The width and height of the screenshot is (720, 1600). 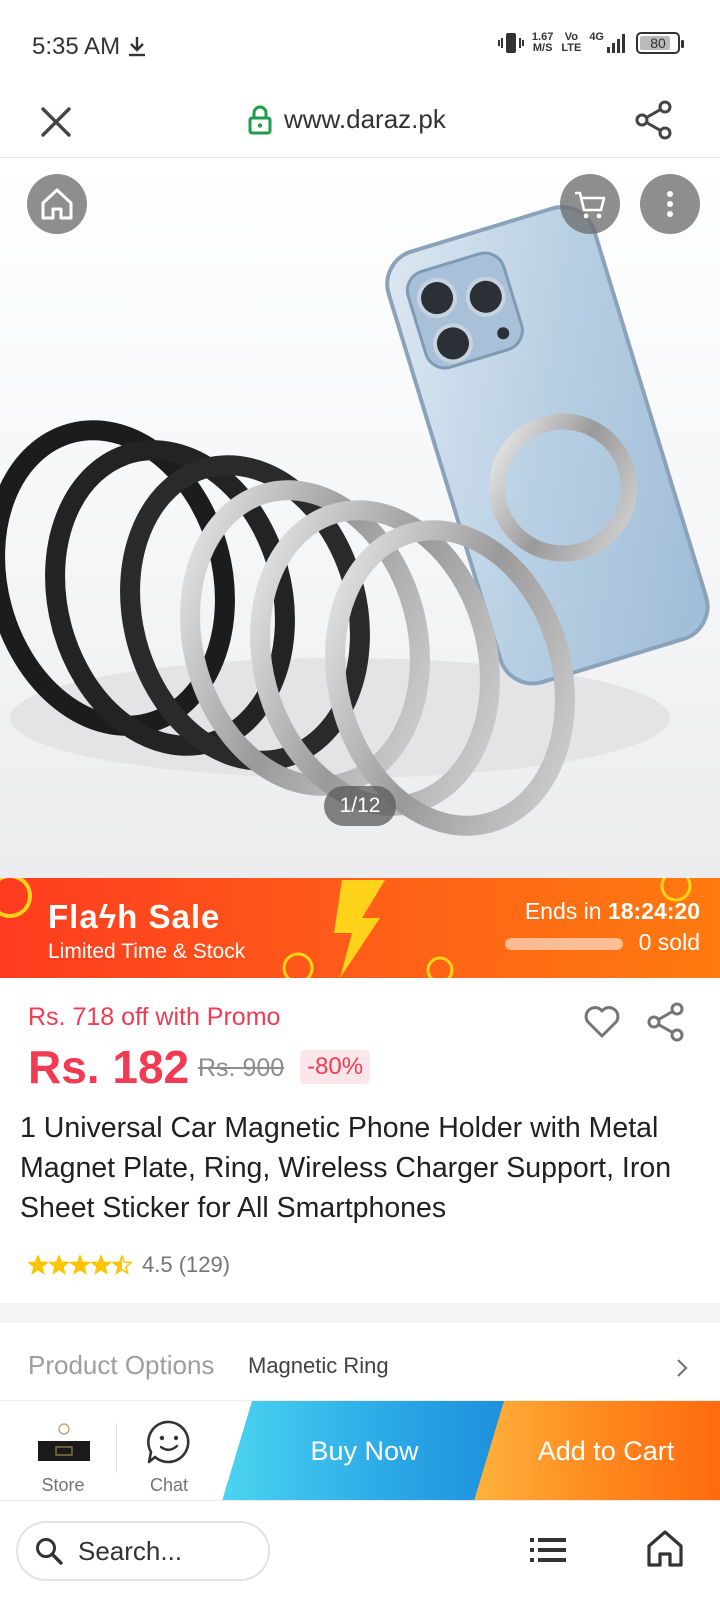 I want to click on promo-text: Rs. 718 off with Promo, so click(x=154, y=1017).